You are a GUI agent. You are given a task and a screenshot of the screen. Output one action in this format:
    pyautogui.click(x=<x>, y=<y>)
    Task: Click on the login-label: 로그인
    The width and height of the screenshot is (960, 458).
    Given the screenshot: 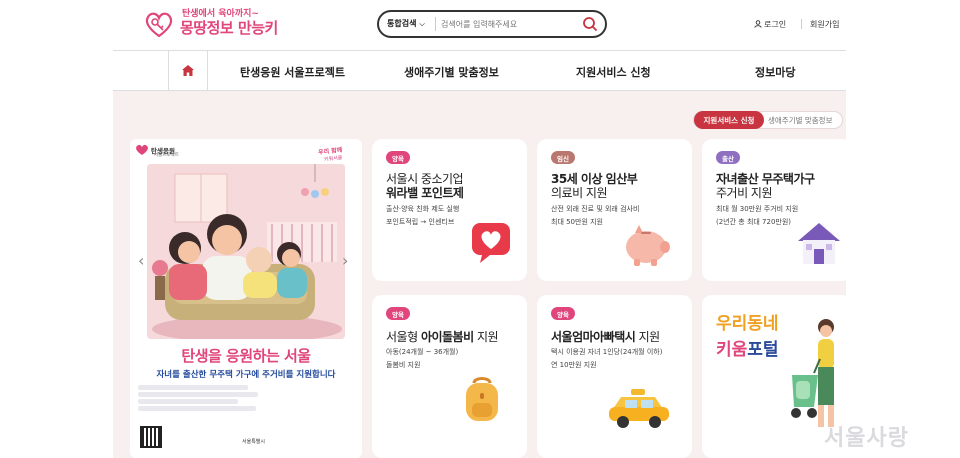 What is the action you would take?
    pyautogui.click(x=775, y=24)
    